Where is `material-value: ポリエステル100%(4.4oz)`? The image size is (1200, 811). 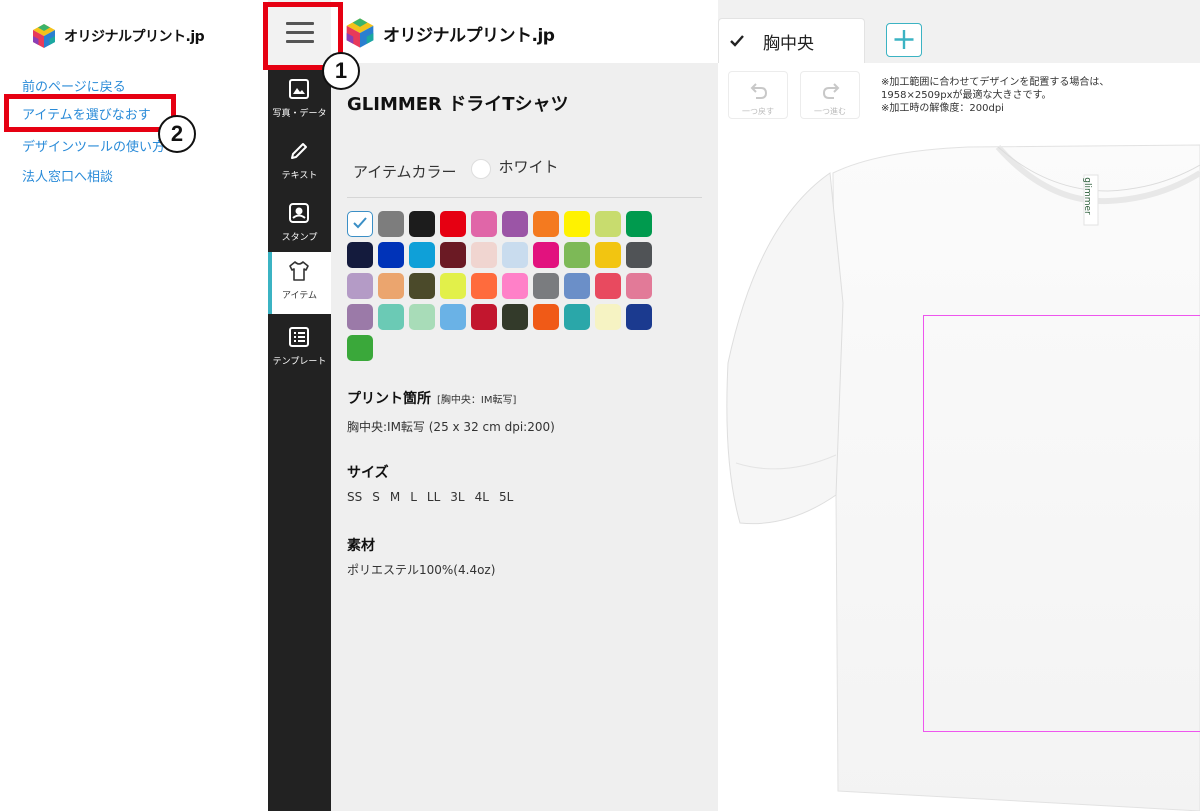 material-value: ポリエステル100%(4.4oz) is located at coordinates (421, 570).